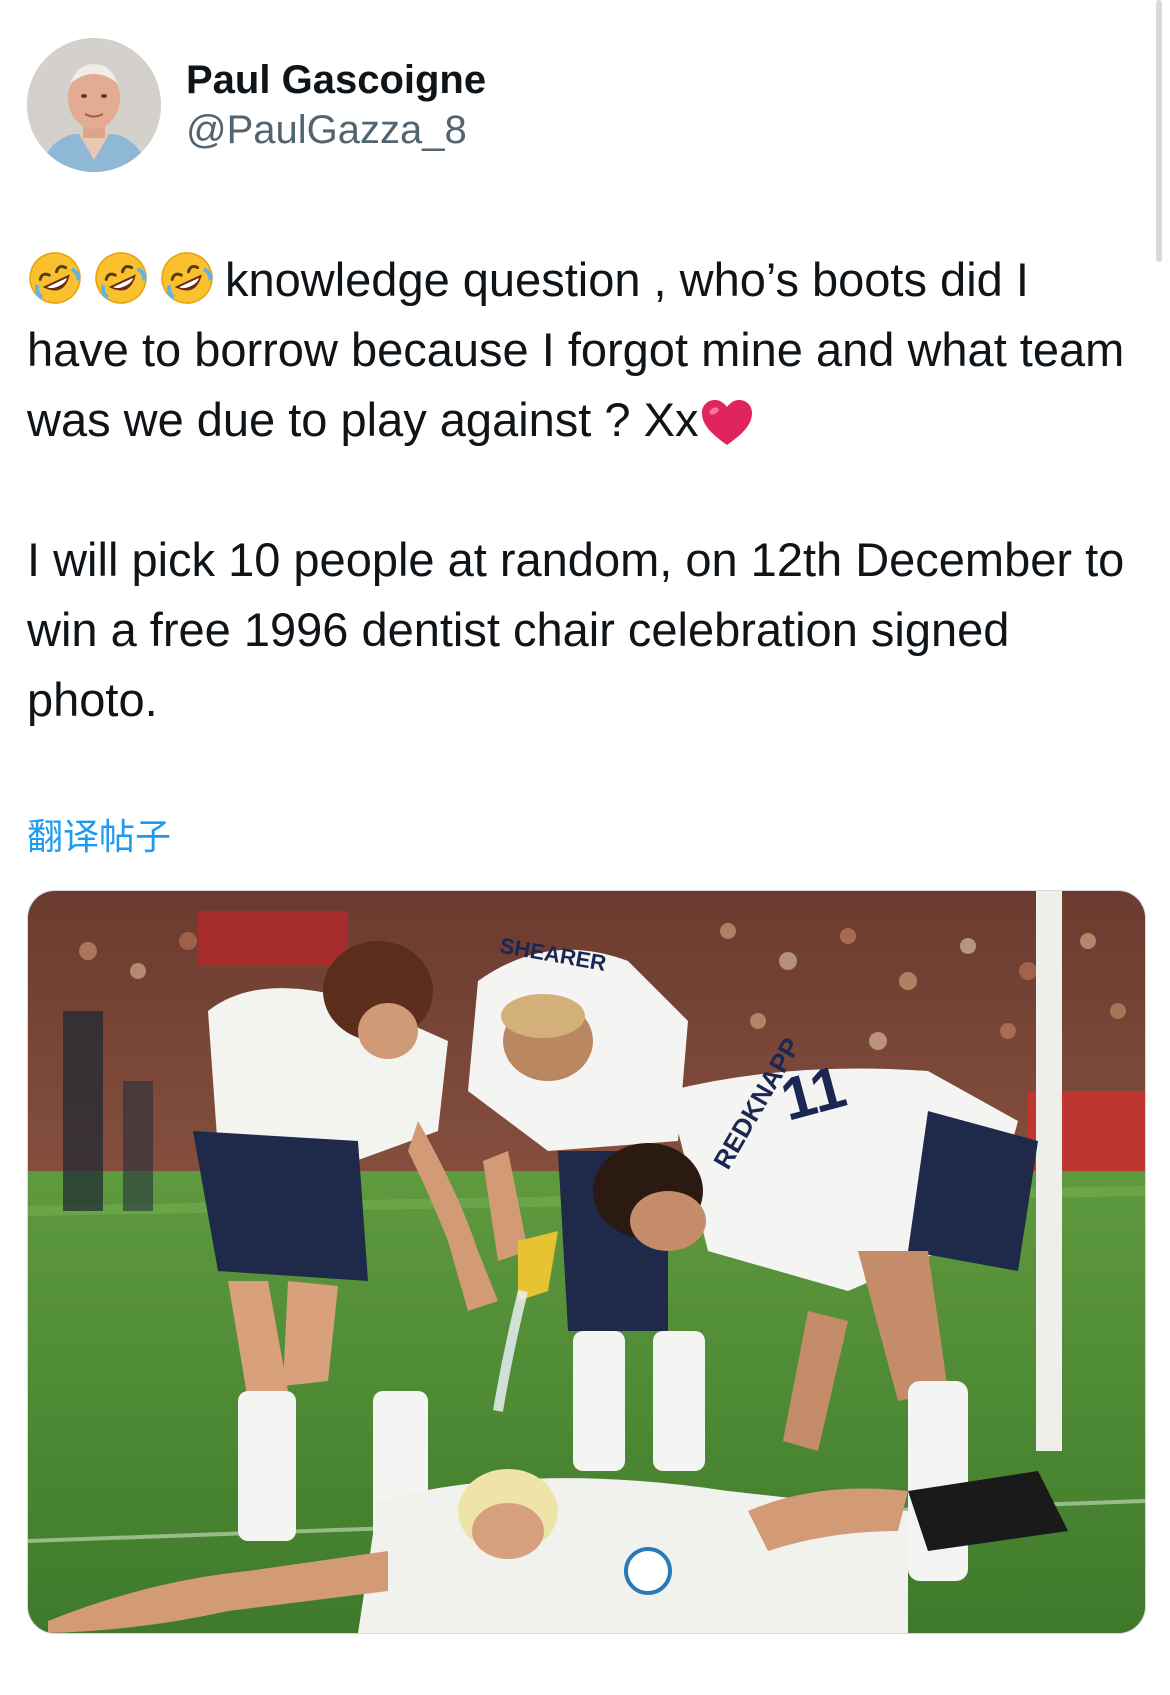 Image resolution: width=1170 pixels, height=1695 pixels. Describe the element at coordinates (336, 130) in the screenshot. I see `author-handle: @PaulGazza_8` at that location.